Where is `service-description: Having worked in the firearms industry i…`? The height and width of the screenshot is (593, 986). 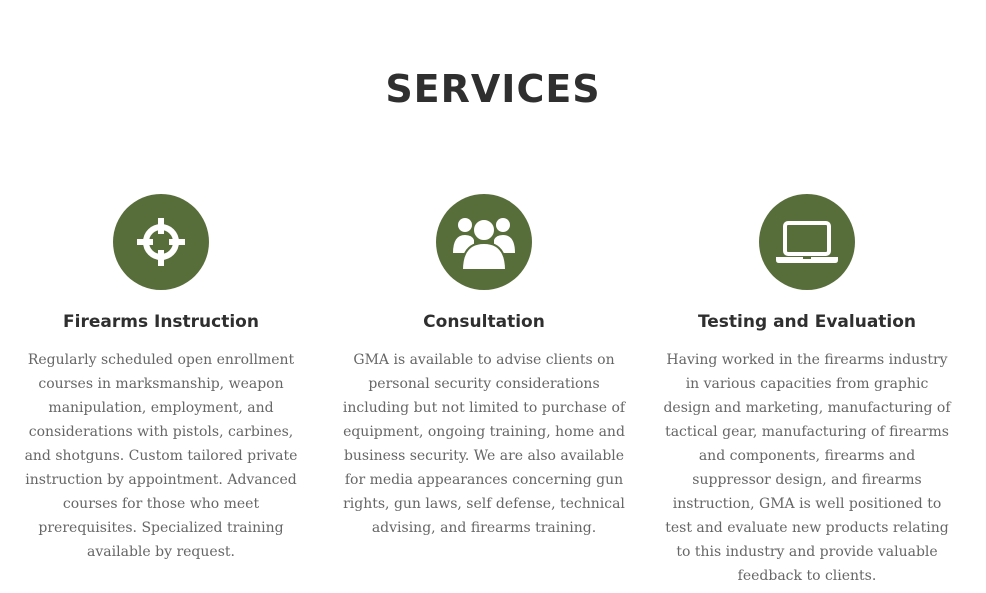 service-description: Having worked in the firearms industry i… is located at coordinates (807, 468).